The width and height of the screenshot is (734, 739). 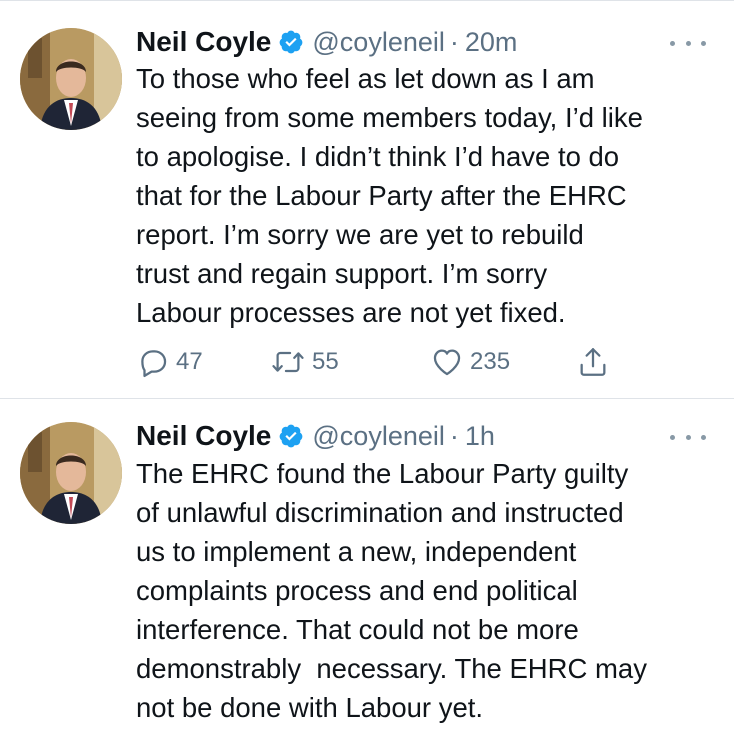 What do you see at coordinates (357, 629) in the screenshot?
I see `tweet-text-line: interference. That could not be more` at bounding box center [357, 629].